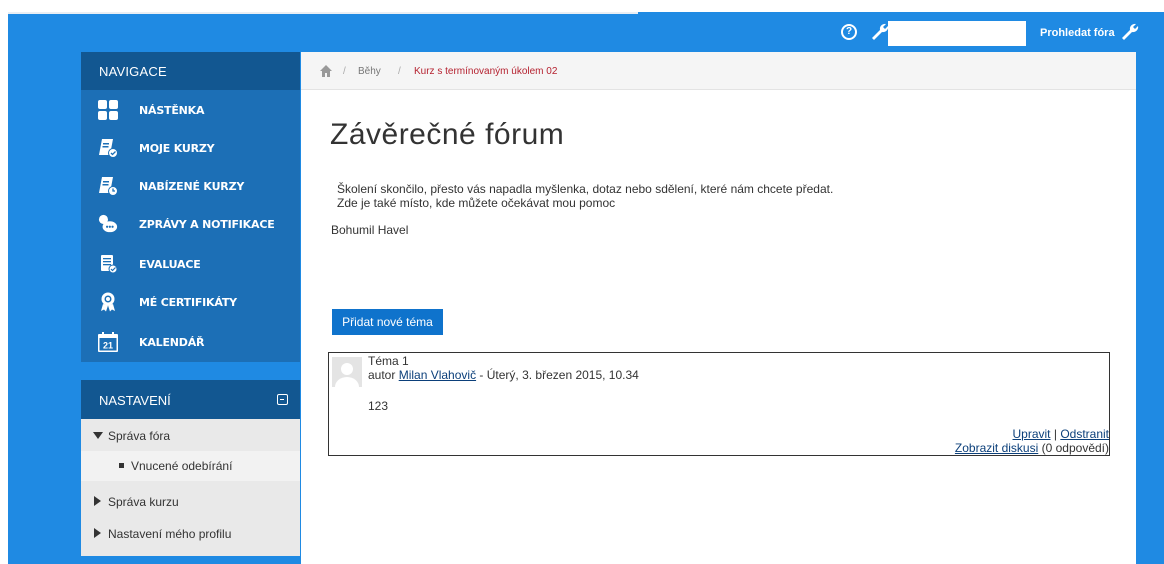  Describe the element at coordinates (1084, 434) in the screenshot. I see `delete-link: Odstranit` at that location.